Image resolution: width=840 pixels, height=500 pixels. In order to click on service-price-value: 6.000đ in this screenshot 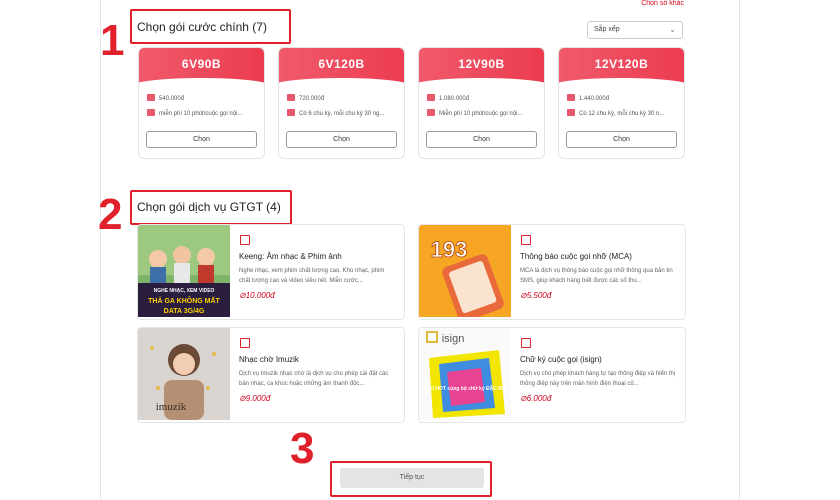, I will do `click(539, 398)`.